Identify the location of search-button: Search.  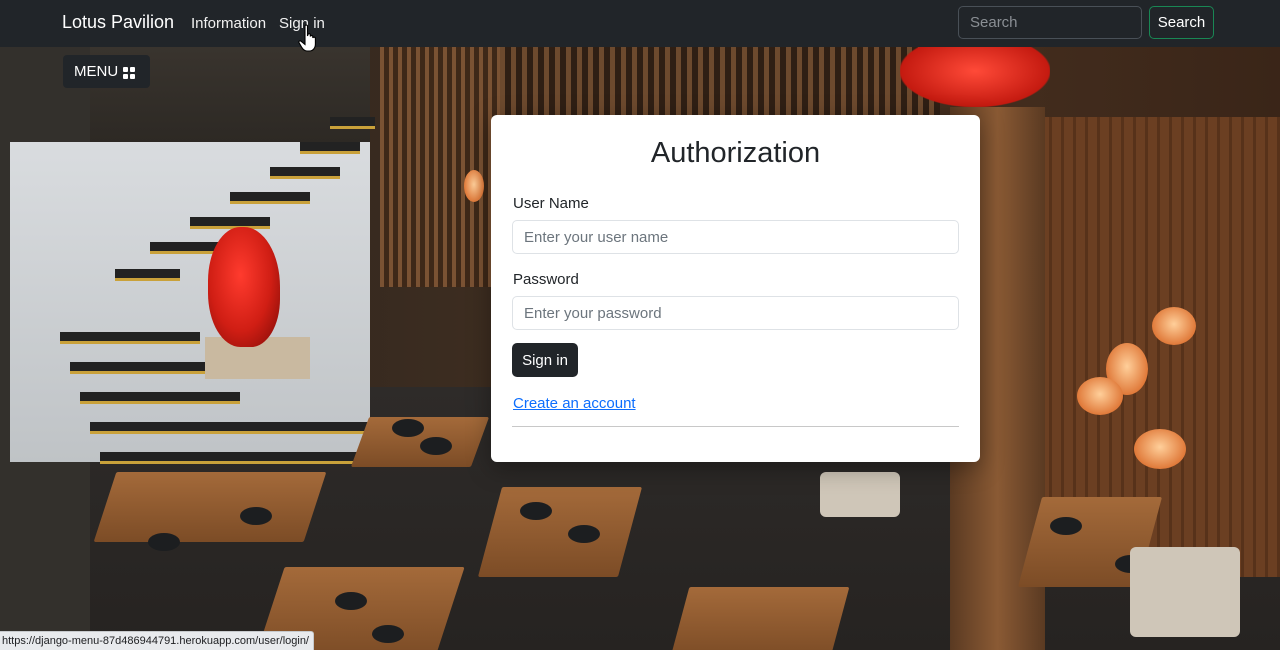
(1181, 22).